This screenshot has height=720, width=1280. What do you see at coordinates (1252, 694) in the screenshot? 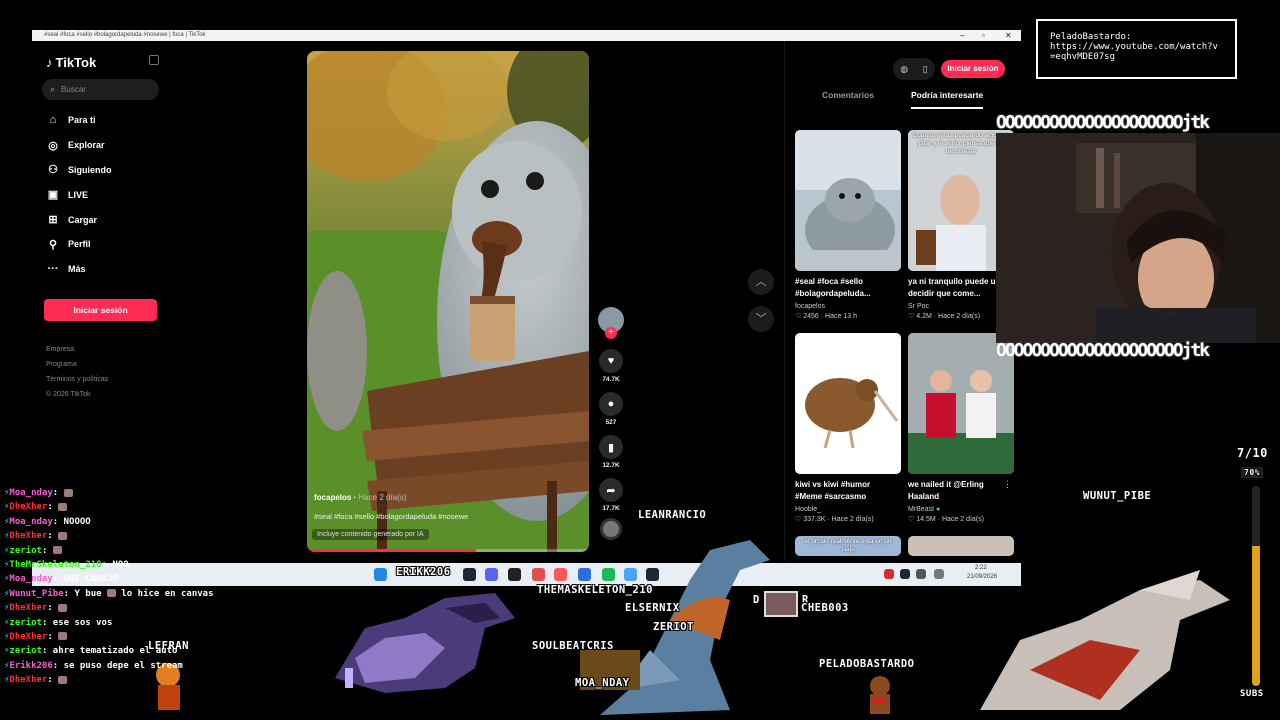
I see `subs-label: SUBS` at bounding box center [1252, 694].